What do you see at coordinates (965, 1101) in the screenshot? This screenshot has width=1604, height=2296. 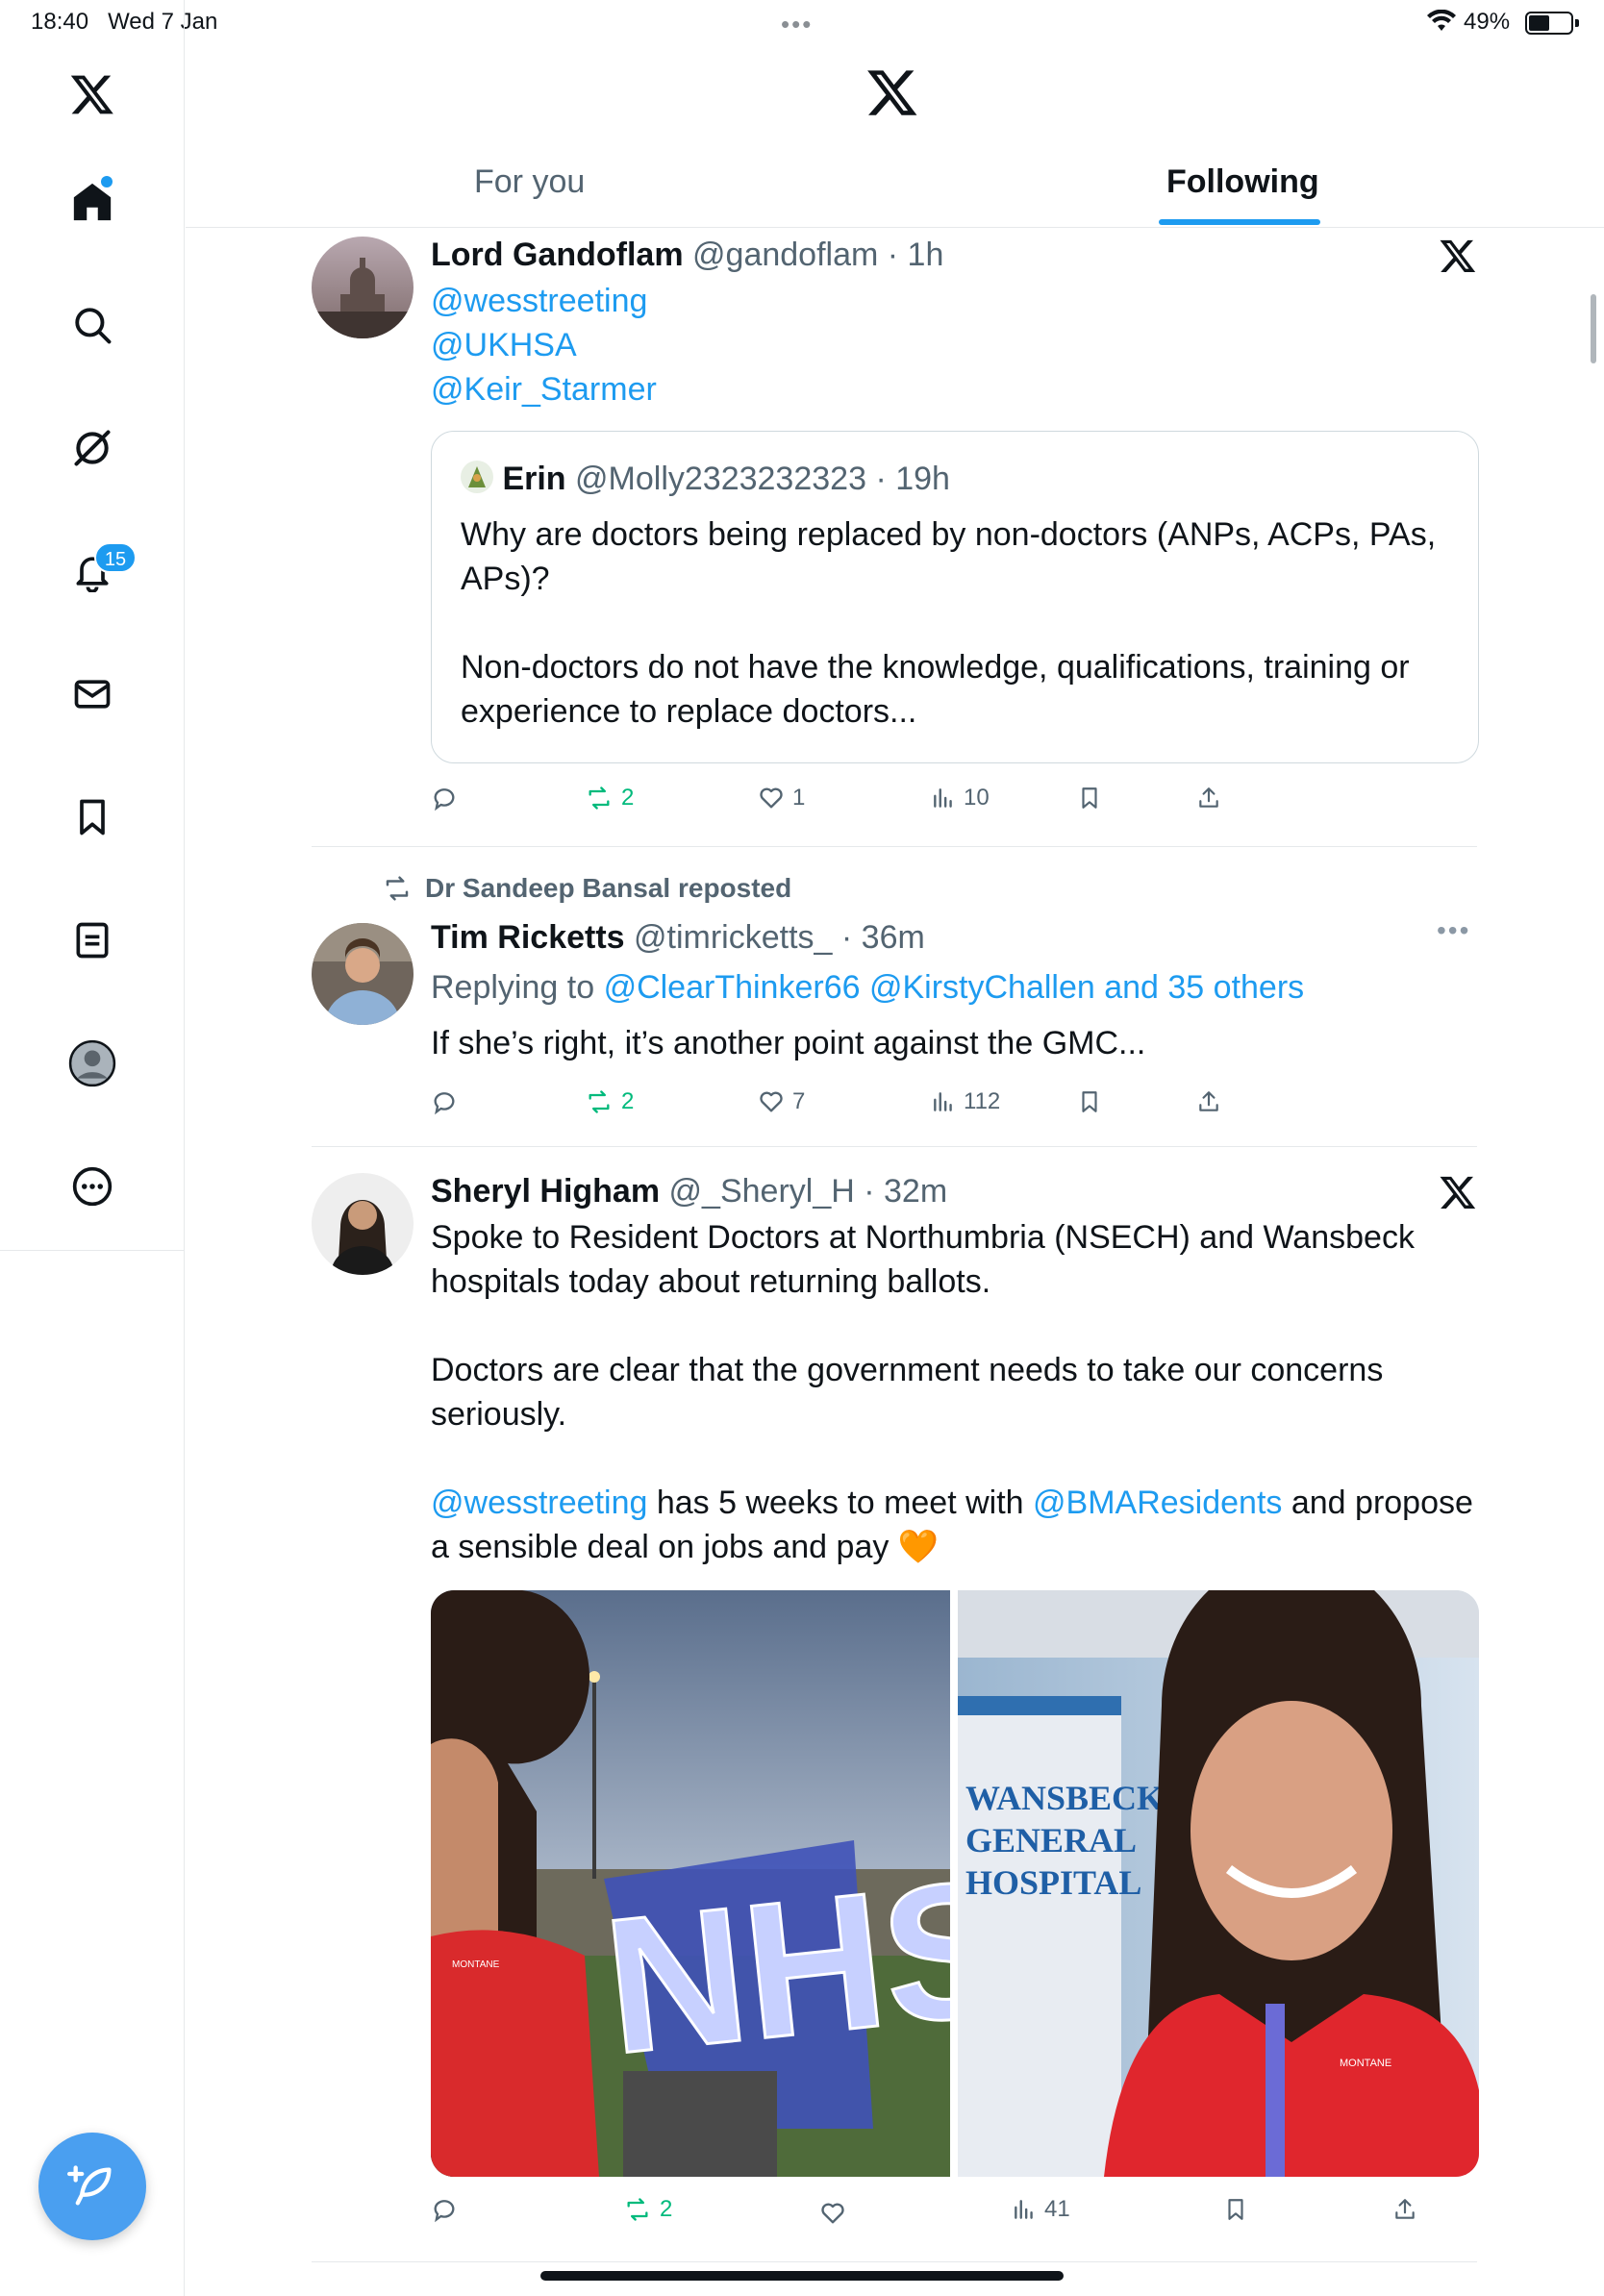 I see `views-button: 112` at bounding box center [965, 1101].